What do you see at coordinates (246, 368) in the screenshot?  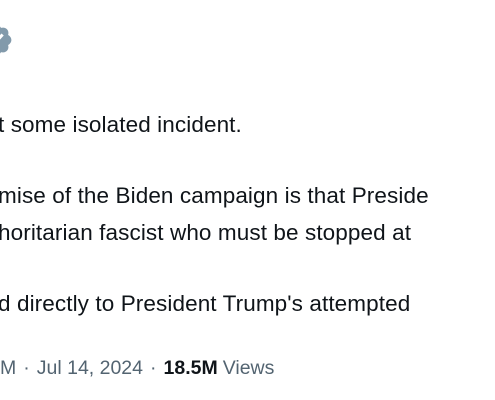 I see `views-label: Views` at bounding box center [246, 368].